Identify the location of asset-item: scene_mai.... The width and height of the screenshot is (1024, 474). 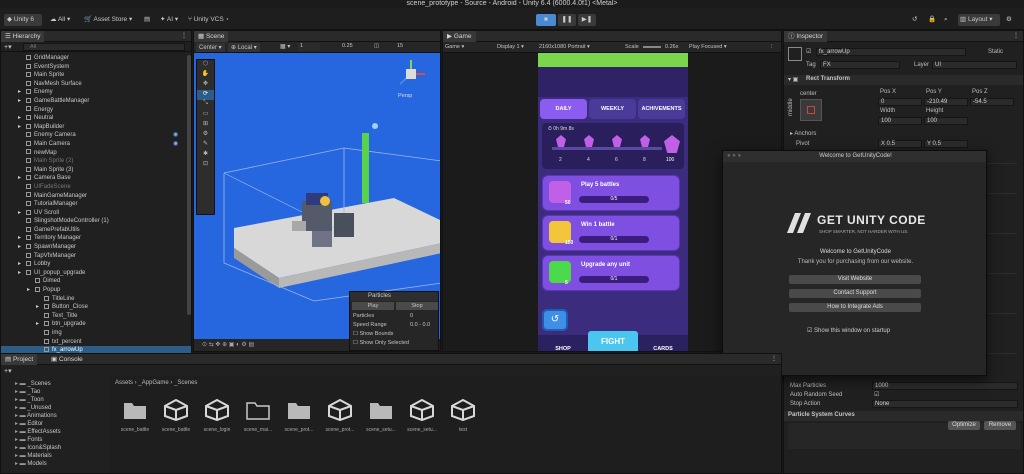
(258, 416).